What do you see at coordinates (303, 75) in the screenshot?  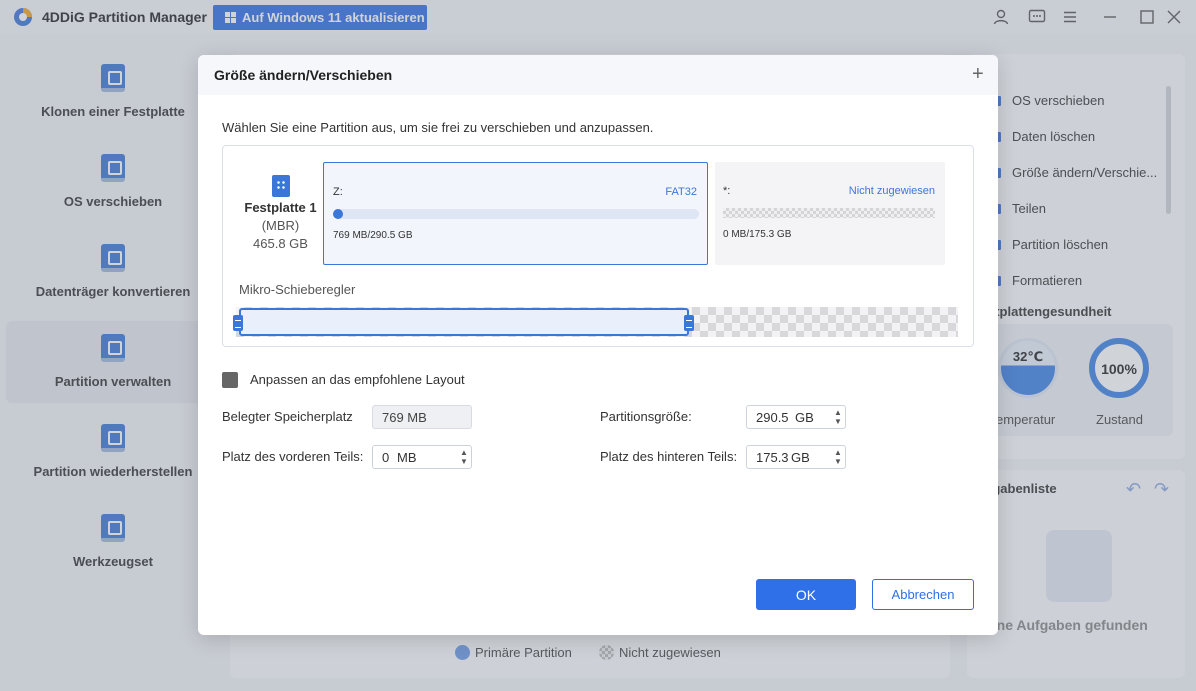 I see `dialog-title: Größe ändern/Verschieben` at bounding box center [303, 75].